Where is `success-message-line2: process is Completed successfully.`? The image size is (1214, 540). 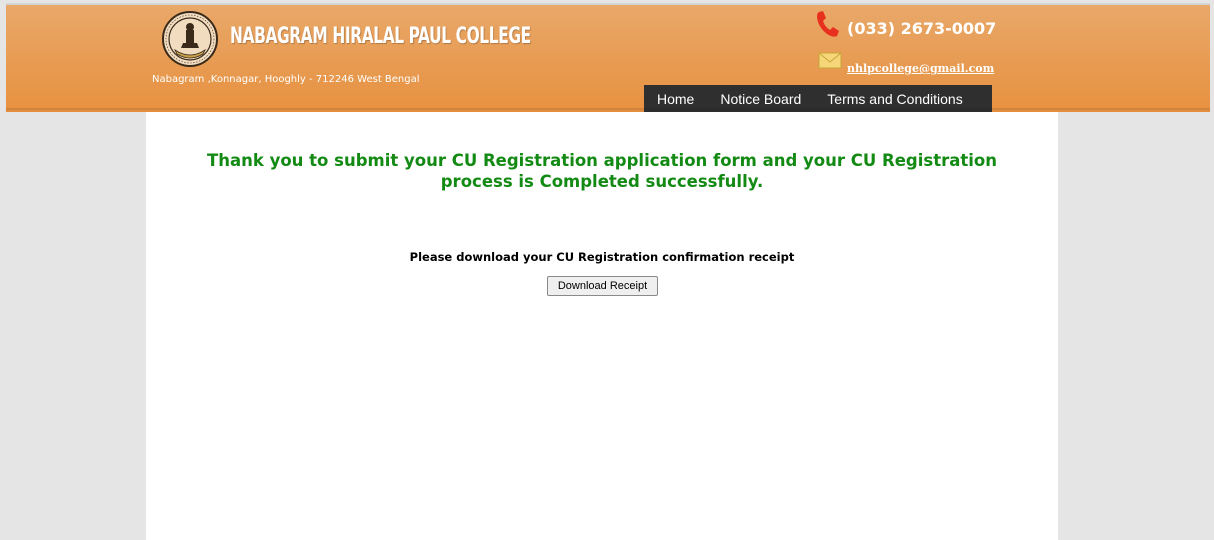 success-message-line2: process is Completed successfully. is located at coordinates (602, 181).